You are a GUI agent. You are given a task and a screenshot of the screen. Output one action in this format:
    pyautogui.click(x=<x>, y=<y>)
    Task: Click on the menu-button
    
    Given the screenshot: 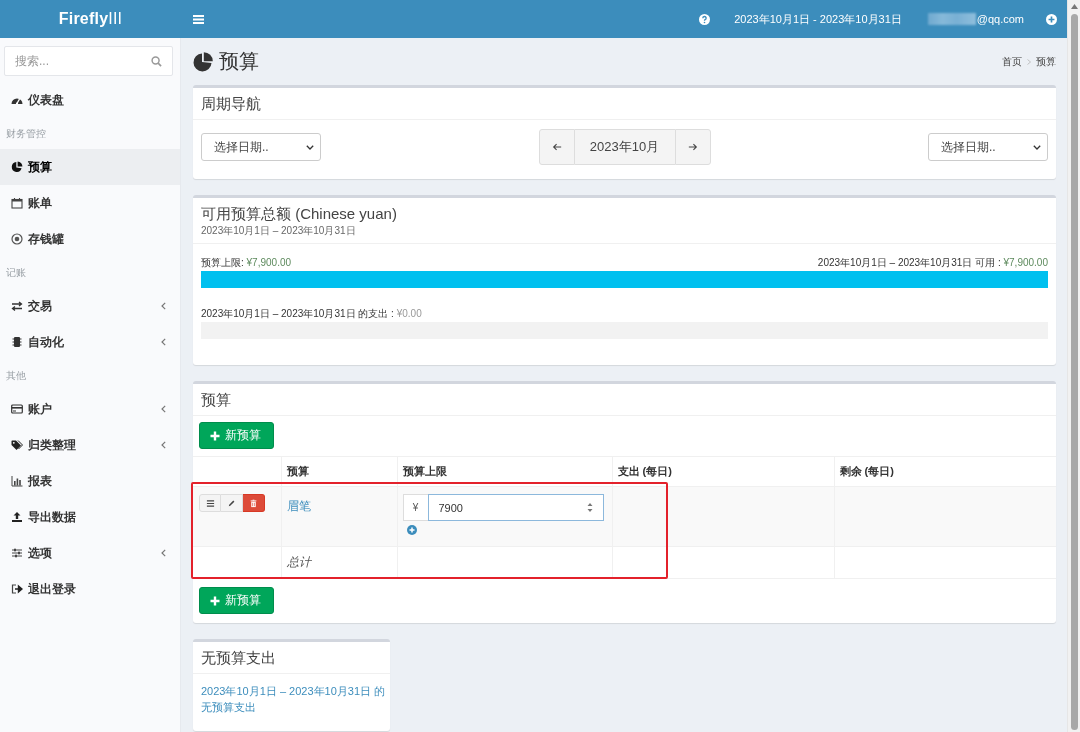 What is the action you would take?
    pyautogui.click(x=198, y=19)
    